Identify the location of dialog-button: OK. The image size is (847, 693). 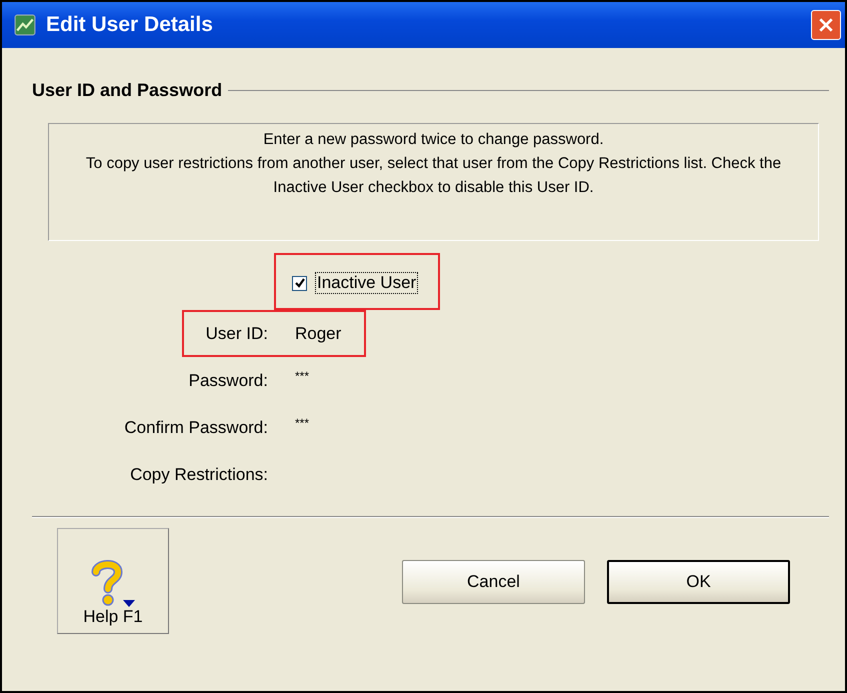
(698, 582).